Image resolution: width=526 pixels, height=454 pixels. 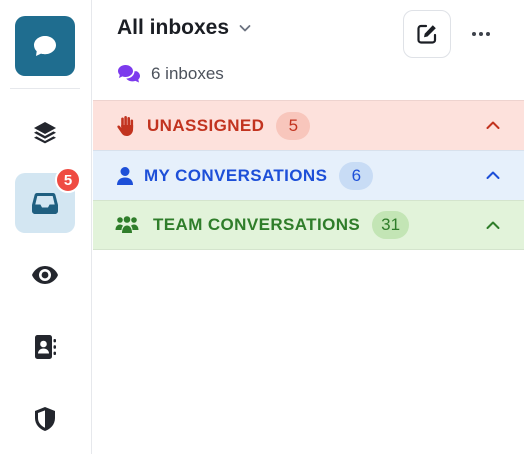 I want to click on rail-item-views, so click(x=45, y=275).